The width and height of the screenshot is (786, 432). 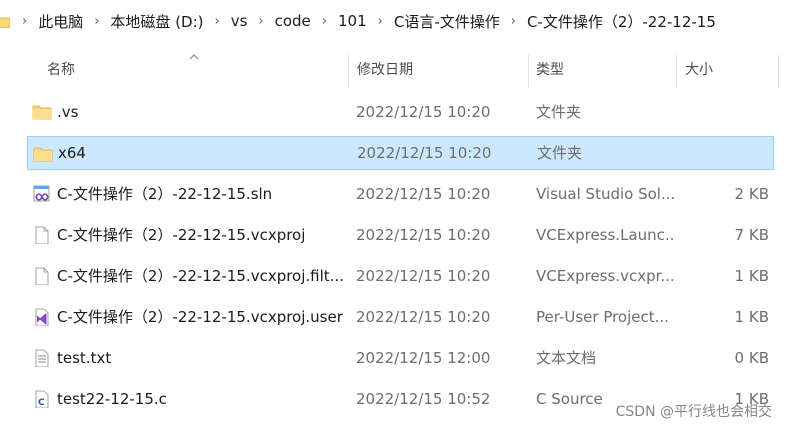 What do you see at coordinates (60, 21) in the screenshot?
I see `breadcrumb-item: 此电脑` at bounding box center [60, 21].